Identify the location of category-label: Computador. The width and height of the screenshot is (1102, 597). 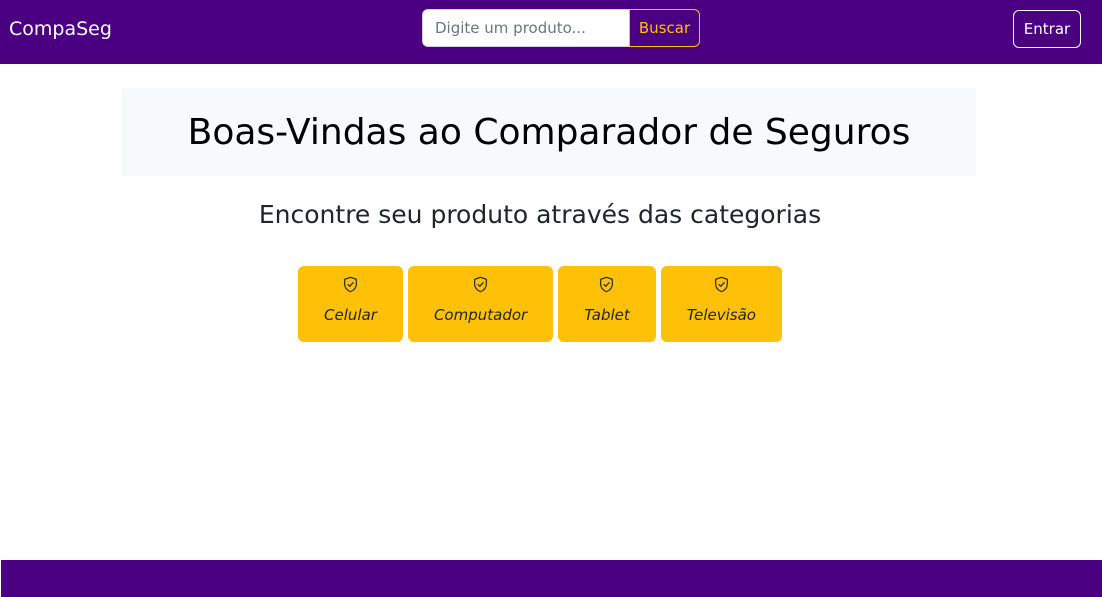
(480, 315).